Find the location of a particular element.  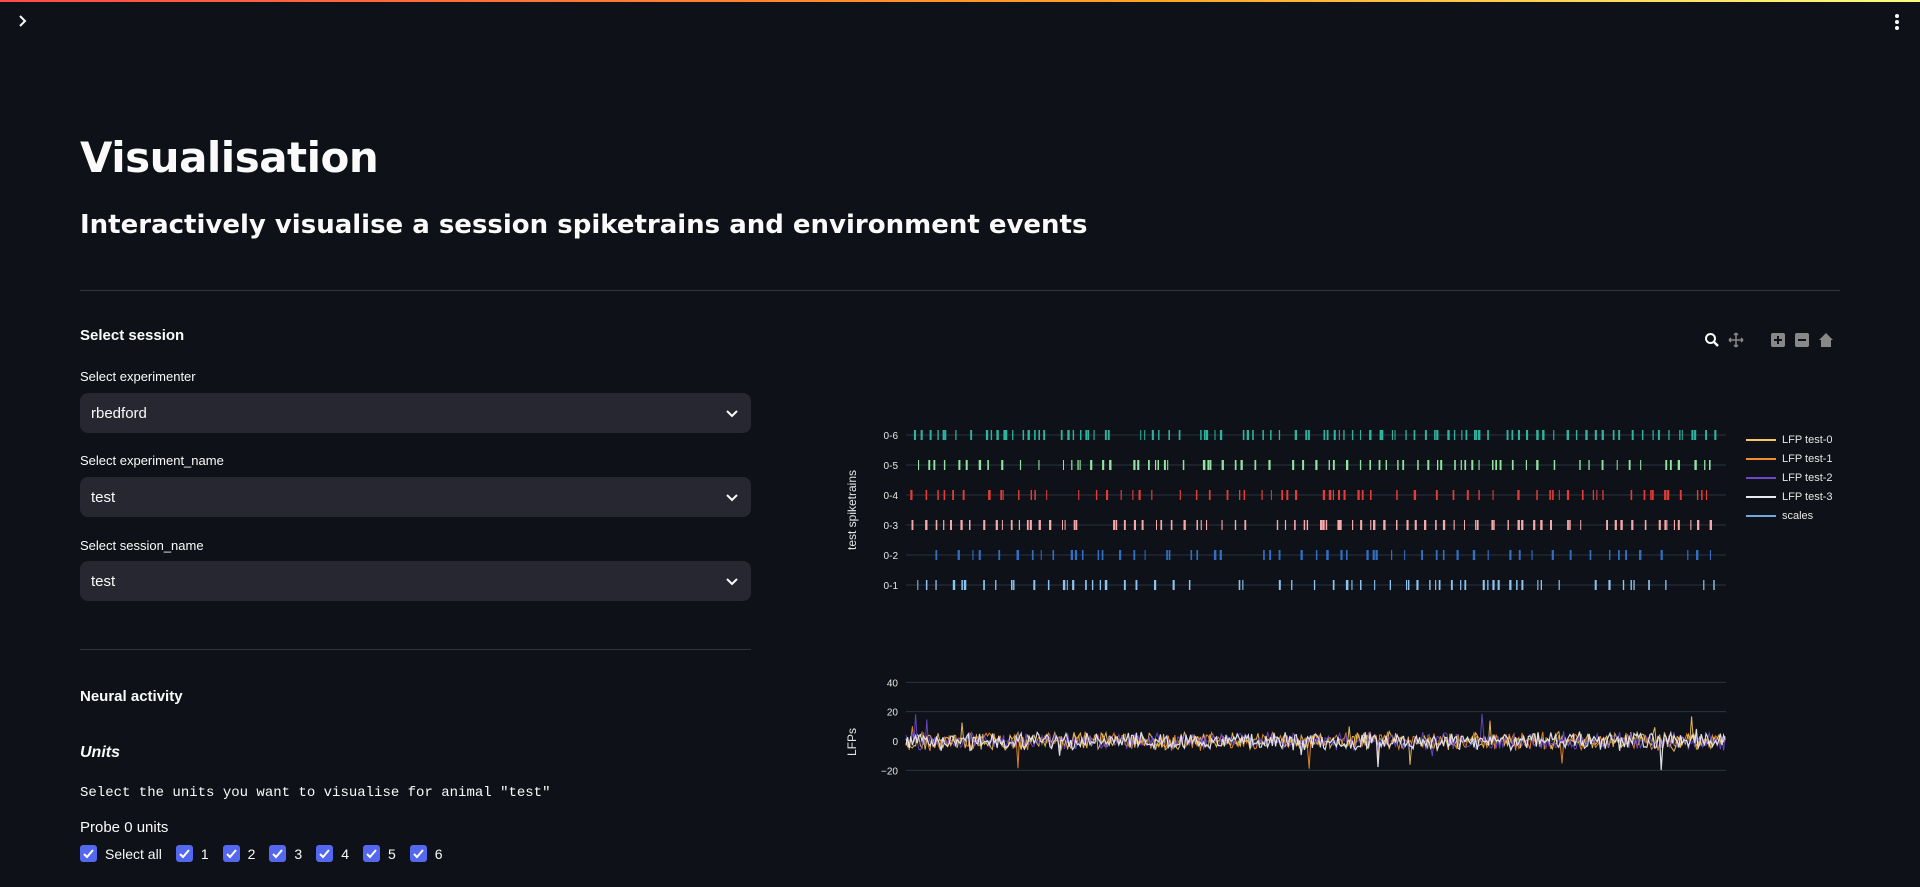

experiment-name-value: test is located at coordinates (103, 497).